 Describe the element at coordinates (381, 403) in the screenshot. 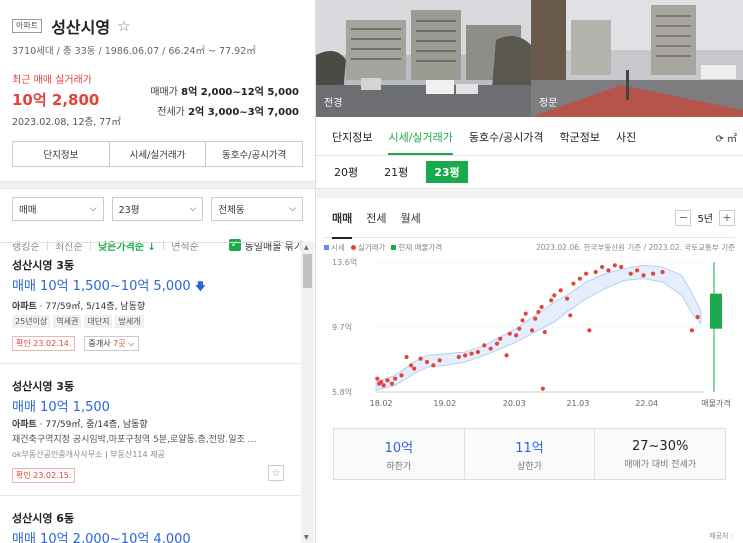

I see `x-tick-label: 18.02` at that location.